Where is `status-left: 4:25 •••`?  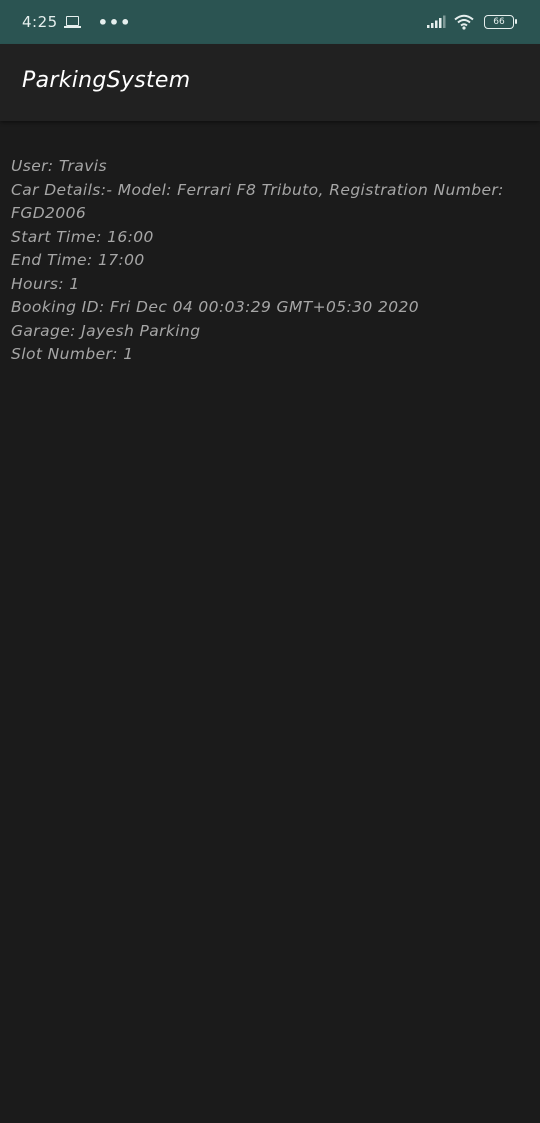 status-left: 4:25 ••• is located at coordinates (76, 22).